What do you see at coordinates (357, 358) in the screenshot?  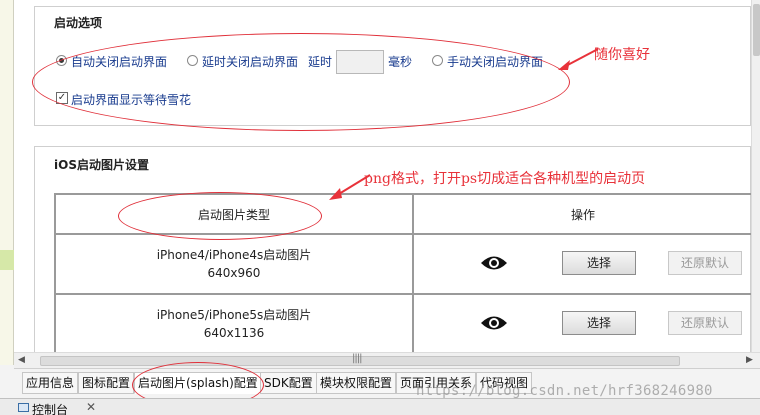 I see `scroll-grip-icon: ||||` at bounding box center [357, 358].